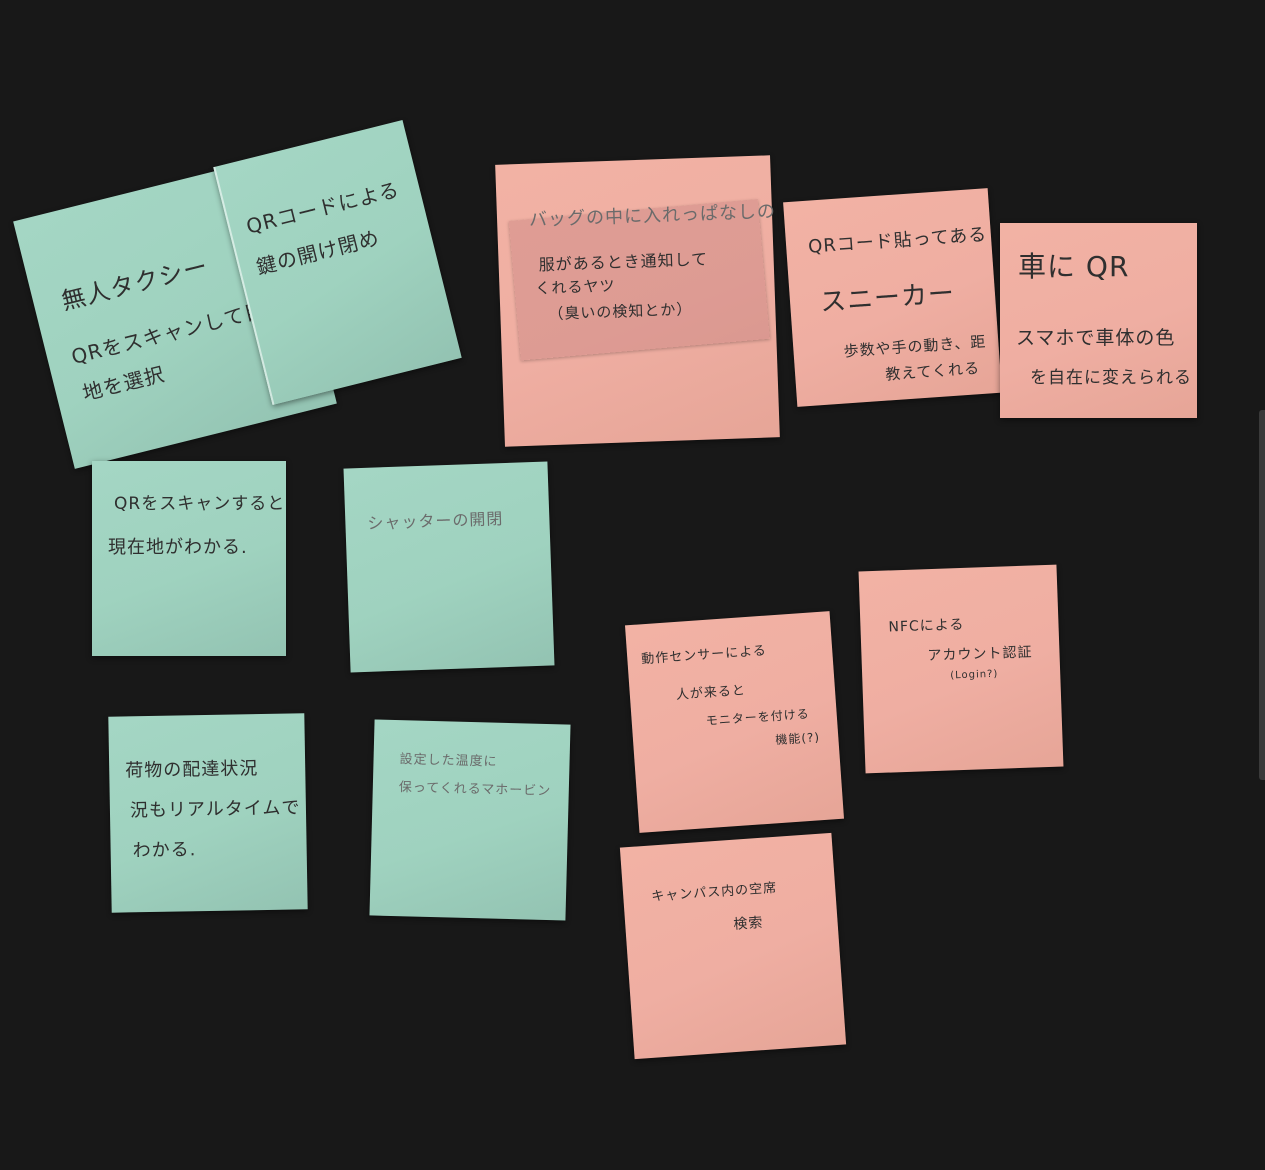  Describe the element at coordinates (1098, 320) in the screenshot. I see `sticky-note-car-qr: 車に QR スマホで車体の色 を自在に変えられる` at that location.